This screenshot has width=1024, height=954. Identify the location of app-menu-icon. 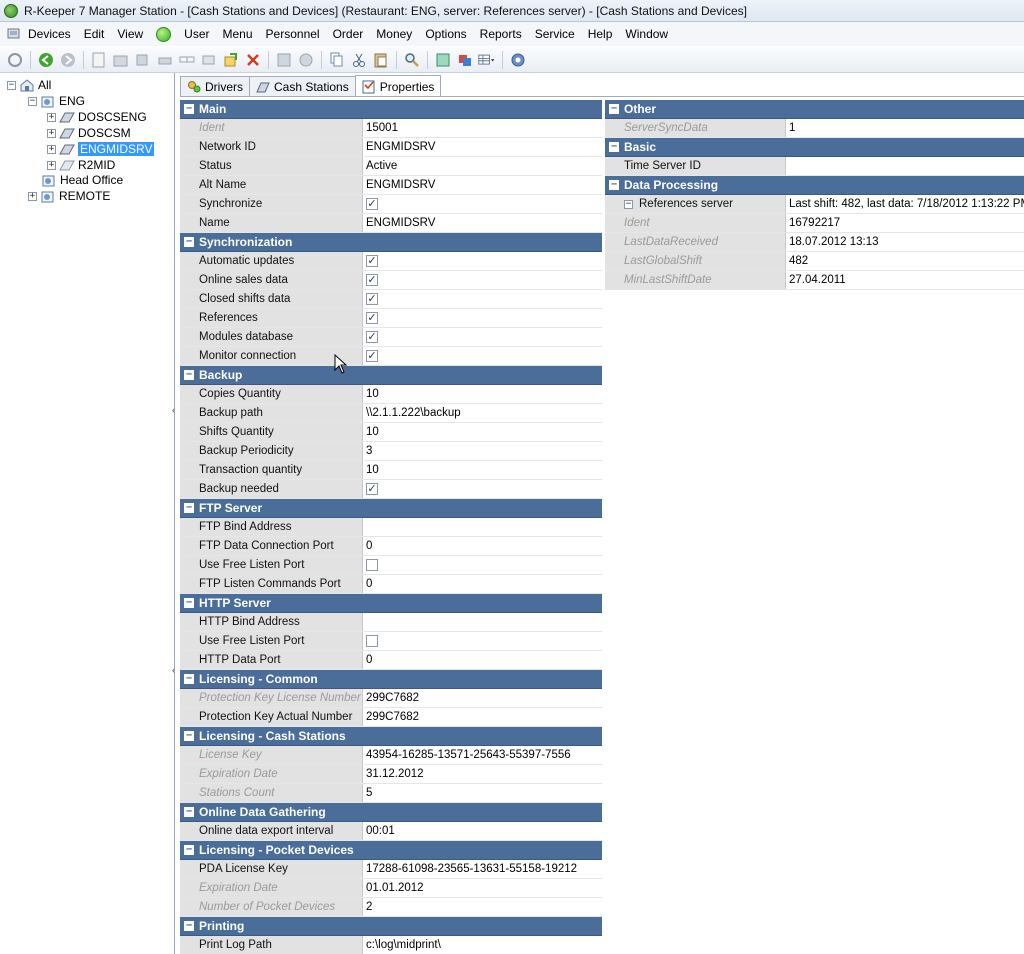
(14, 34).